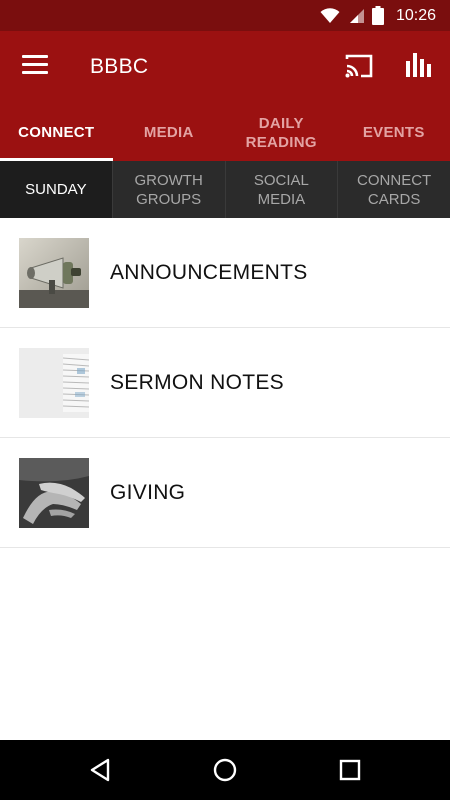 This screenshot has width=450, height=800. I want to click on bar-chart-icon, so click(419, 65).